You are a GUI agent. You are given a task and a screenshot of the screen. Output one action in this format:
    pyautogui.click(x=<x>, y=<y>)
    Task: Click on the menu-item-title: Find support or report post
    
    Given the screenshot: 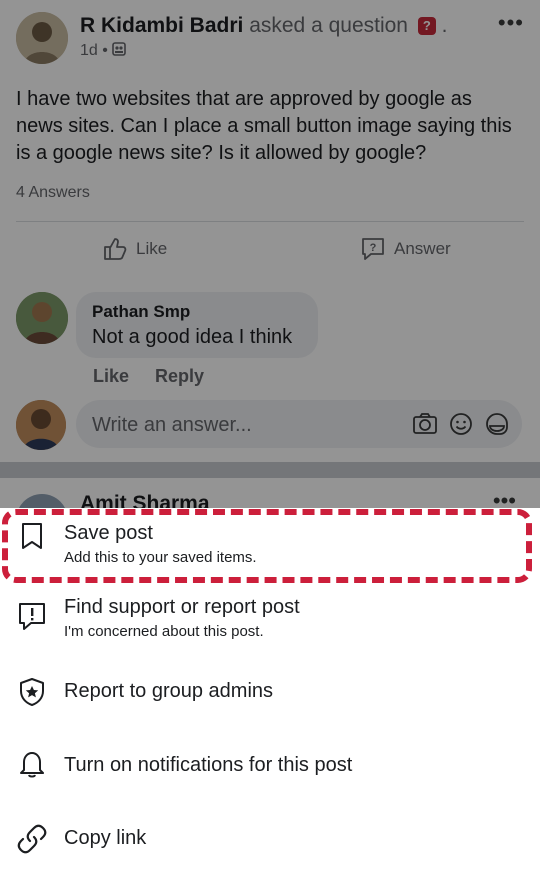 What is the action you would take?
    pyautogui.click(x=182, y=607)
    